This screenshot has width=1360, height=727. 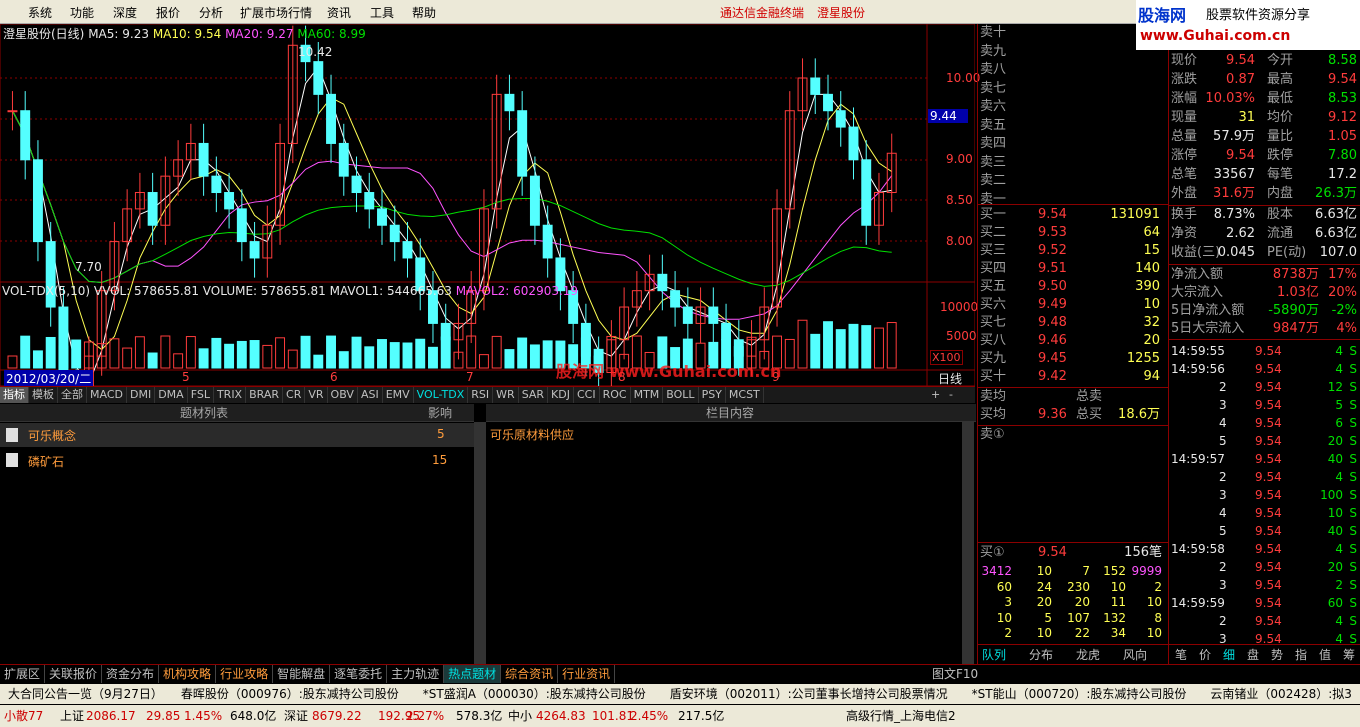 I want to click on buy-level: 买六 9.49 10, so click(x=1073, y=305).